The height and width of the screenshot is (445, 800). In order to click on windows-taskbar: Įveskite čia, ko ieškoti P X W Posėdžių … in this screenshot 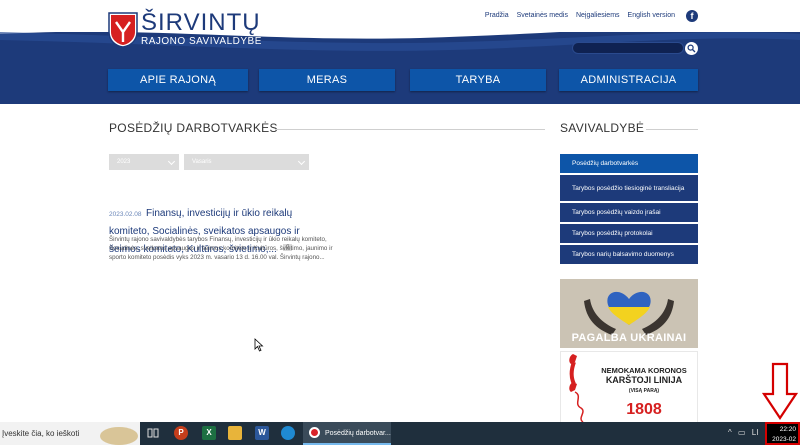, I will do `click(400, 433)`.